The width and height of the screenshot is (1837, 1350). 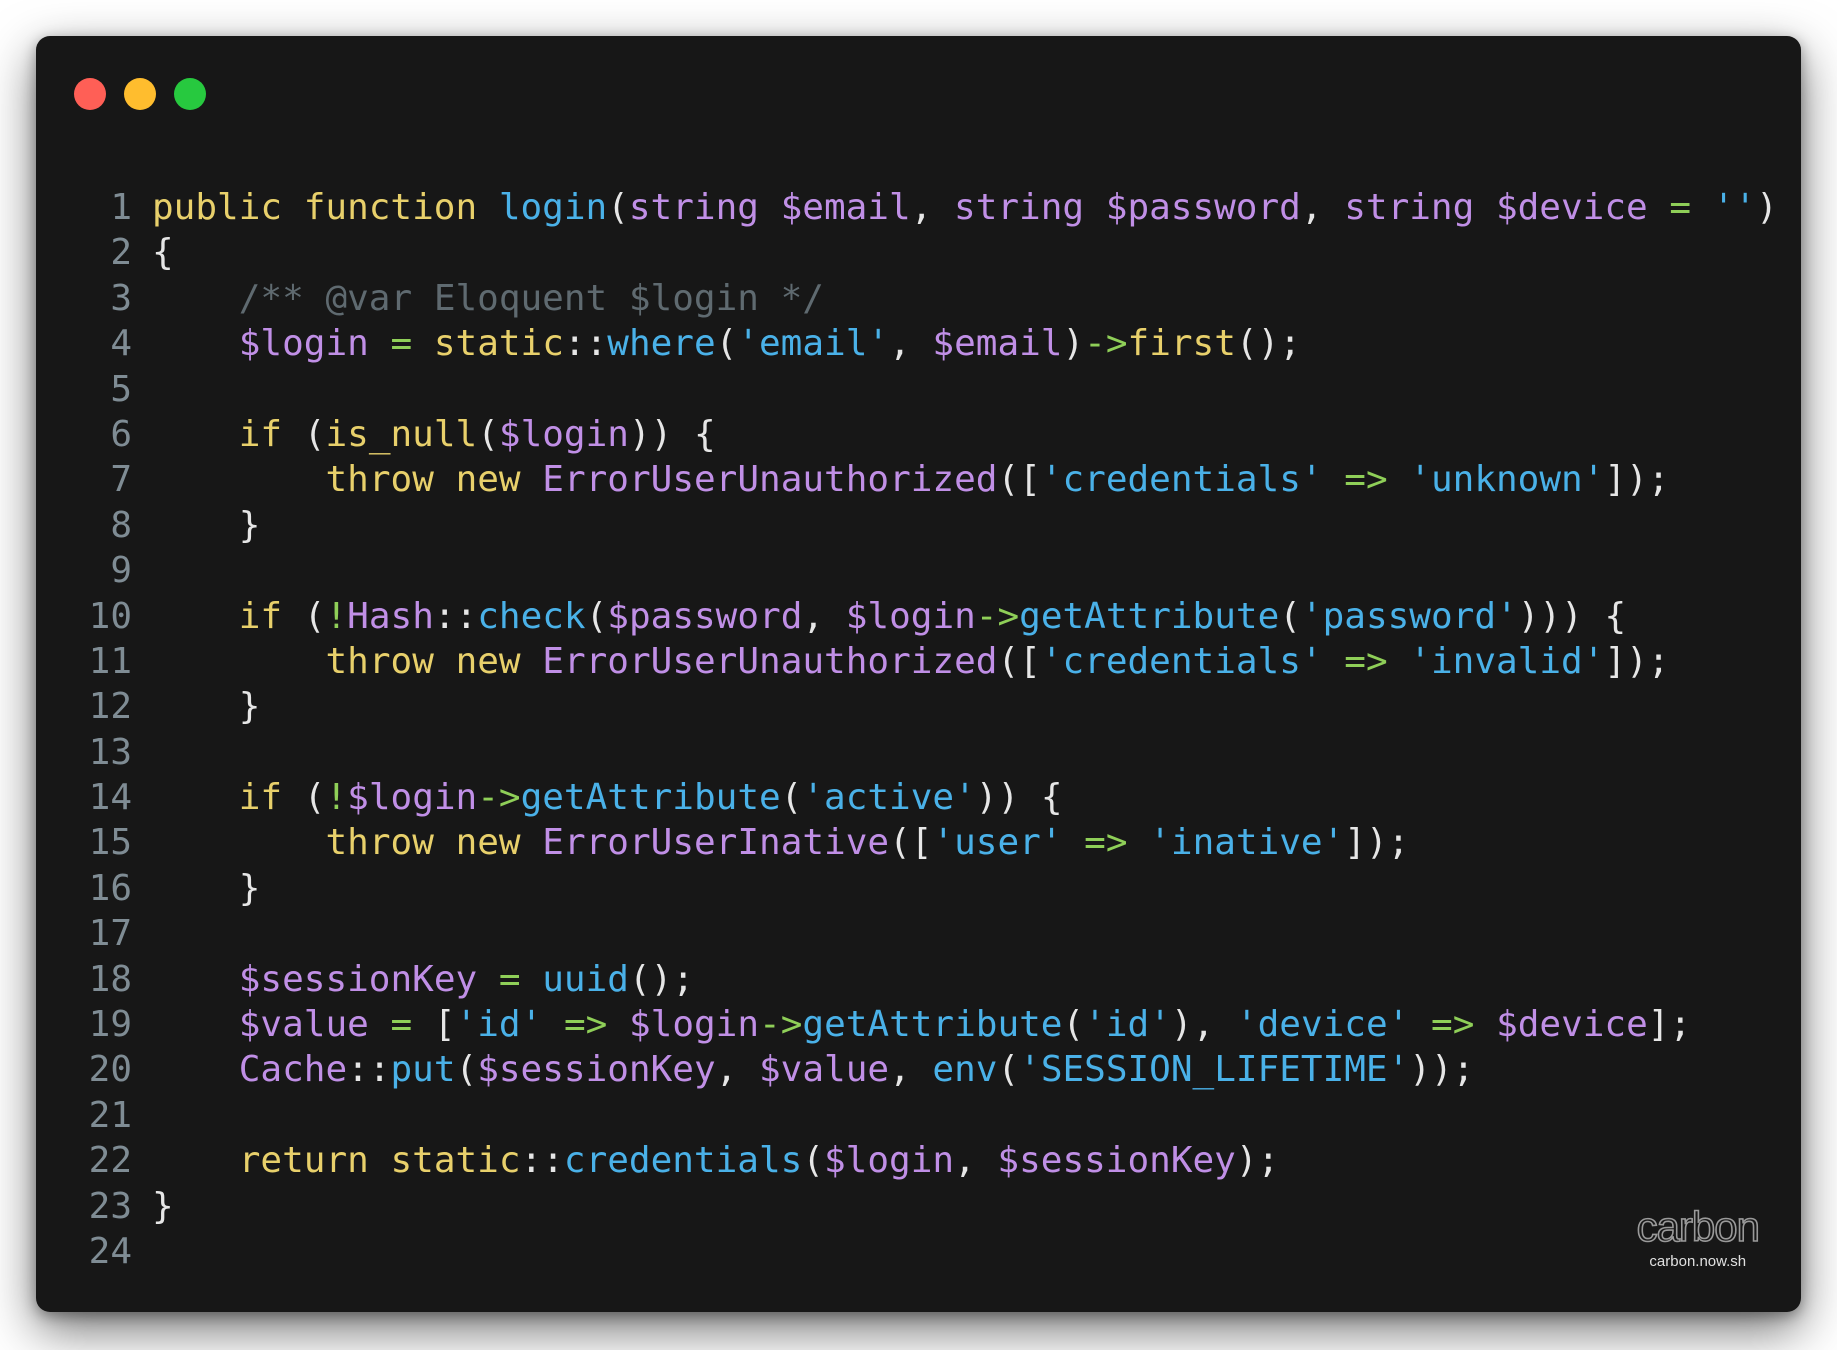 I want to click on line-number: 13, so click(x=110, y=752).